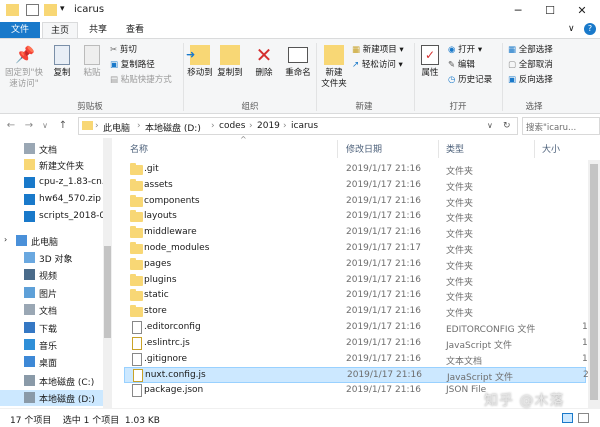  I want to click on help-icon: ?, so click(590, 29).